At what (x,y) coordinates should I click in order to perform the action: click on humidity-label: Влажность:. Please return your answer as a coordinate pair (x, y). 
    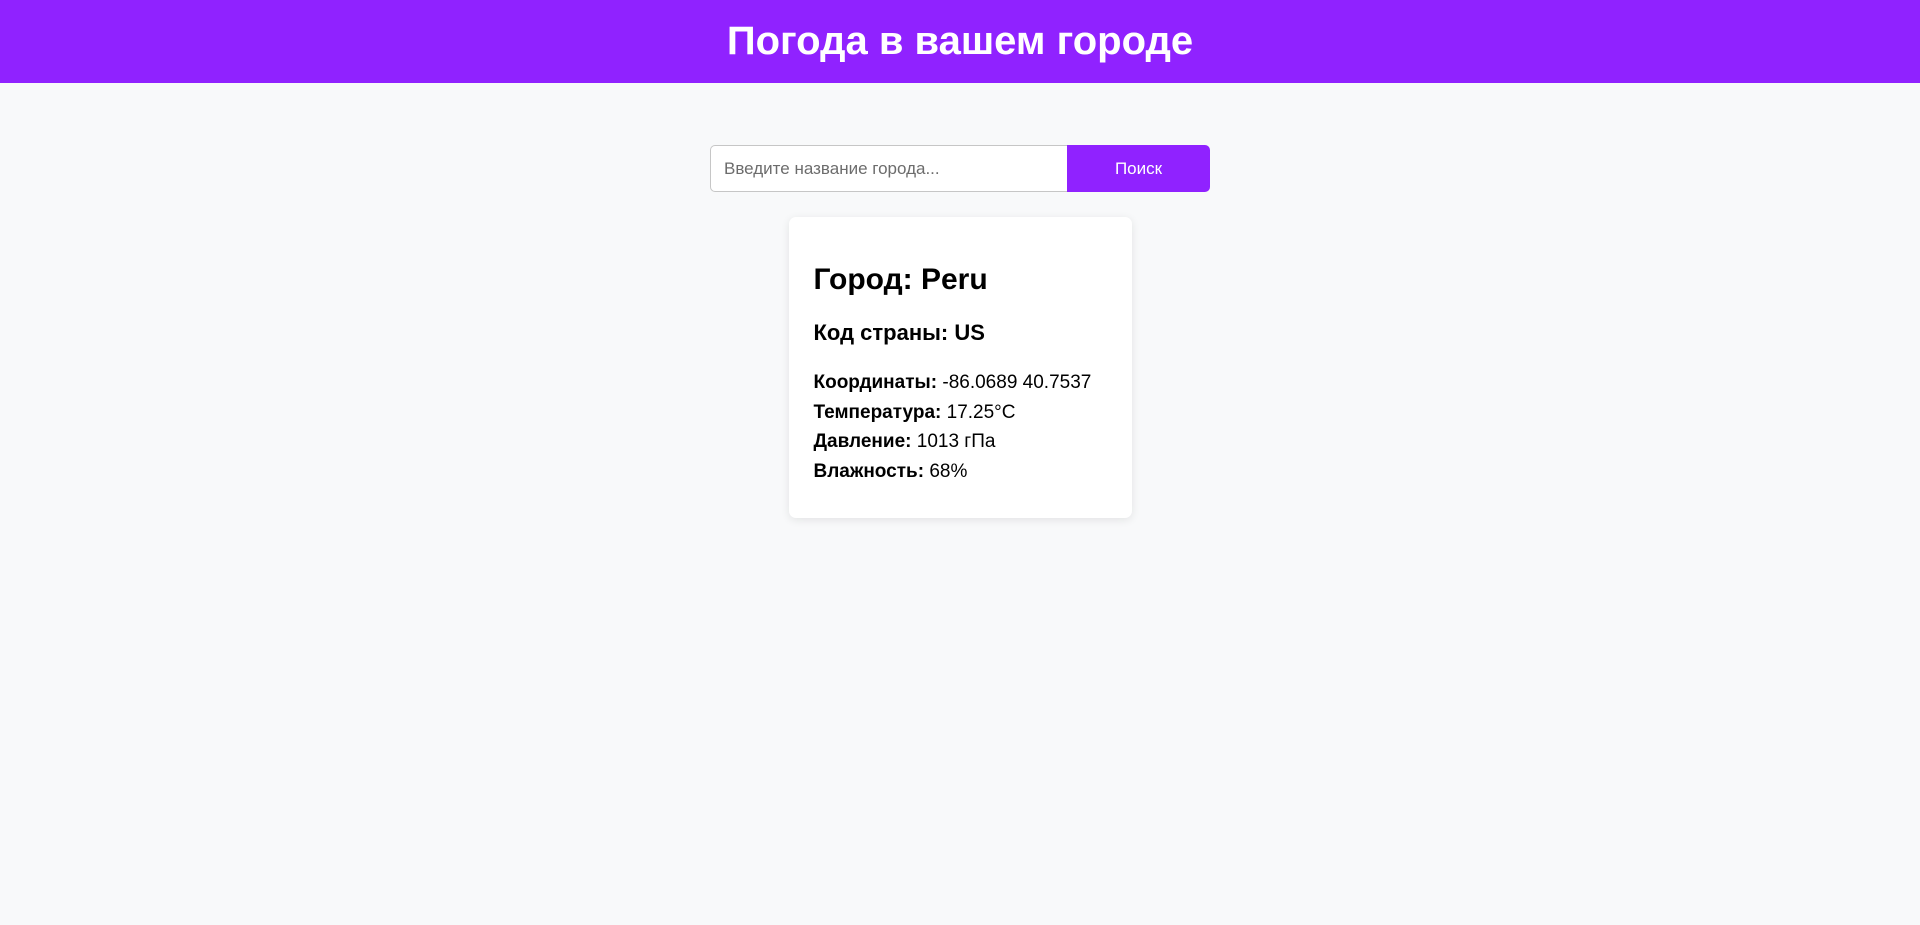
    Looking at the image, I should click on (869, 471).